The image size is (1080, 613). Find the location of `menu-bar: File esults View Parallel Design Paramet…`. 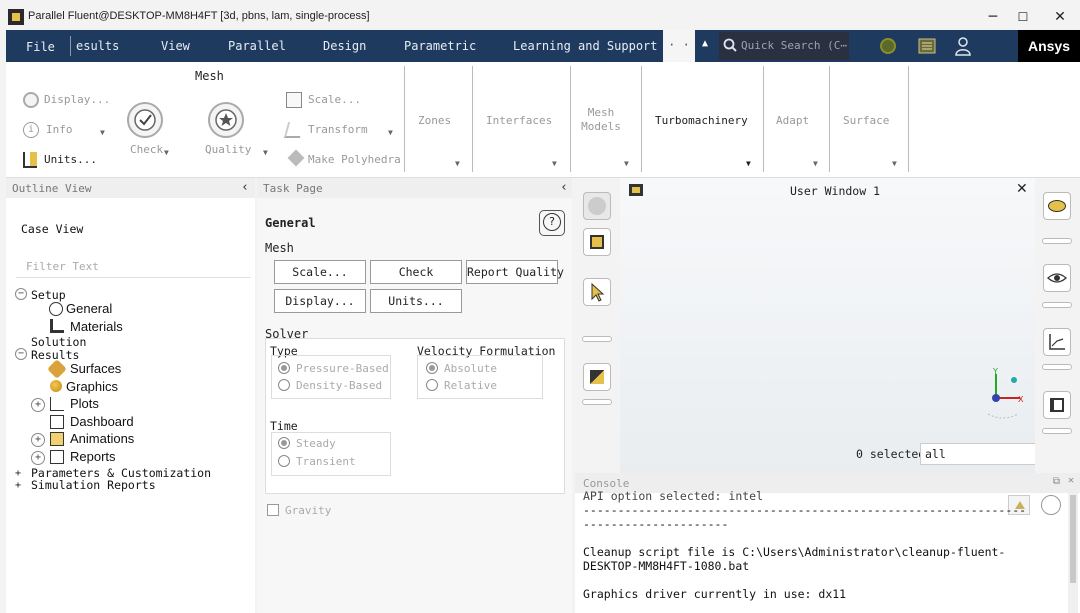

menu-bar: File esults View Parallel Design Paramet… is located at coordinates (543, 46).